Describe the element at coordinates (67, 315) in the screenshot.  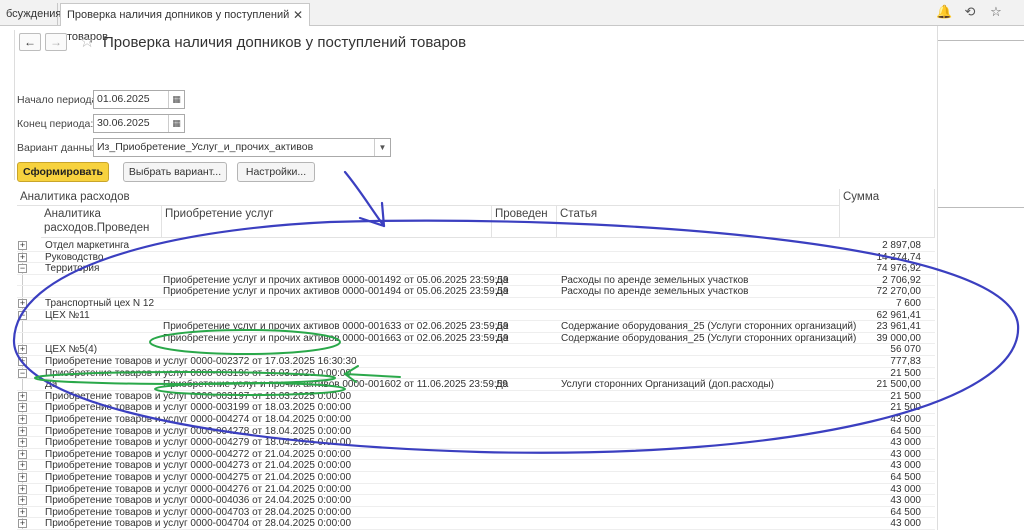
I see `cell-analytics: ЦЕХ №11` at that location.